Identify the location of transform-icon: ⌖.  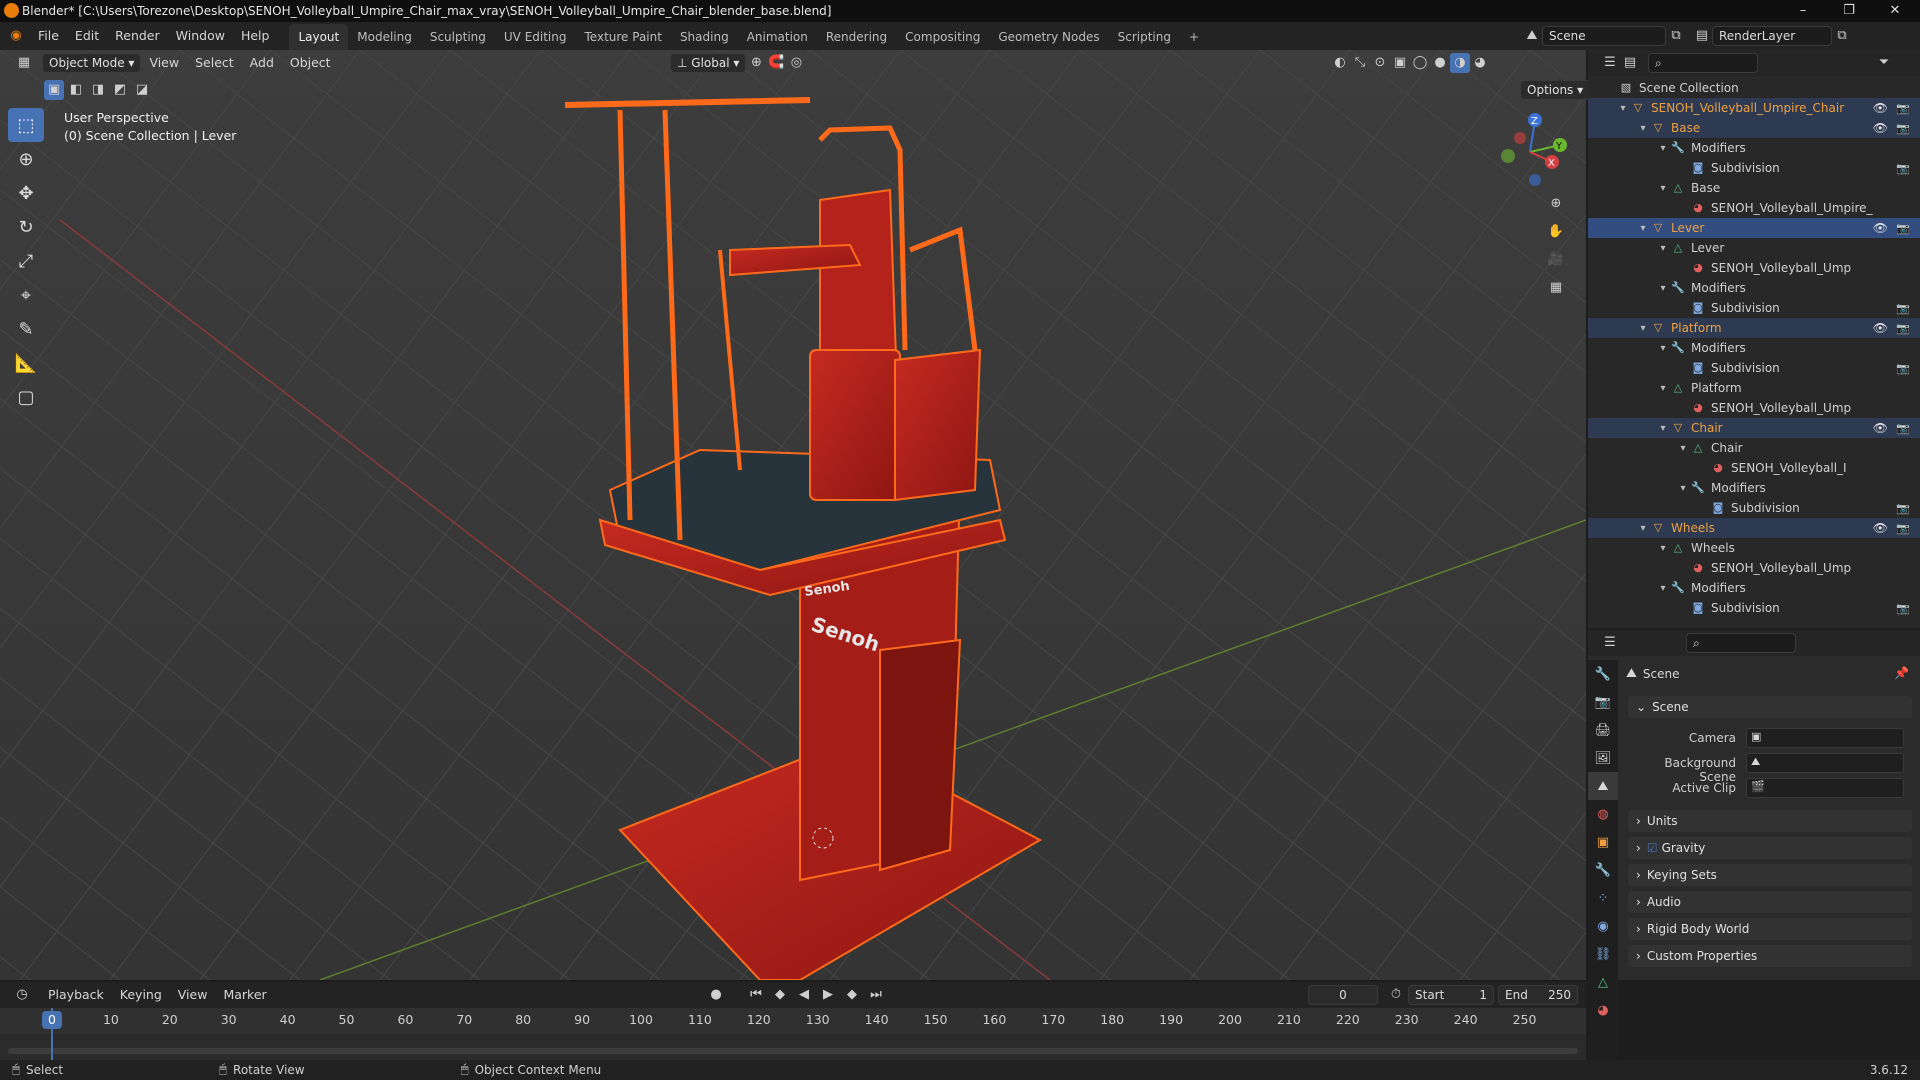
(26, 295).